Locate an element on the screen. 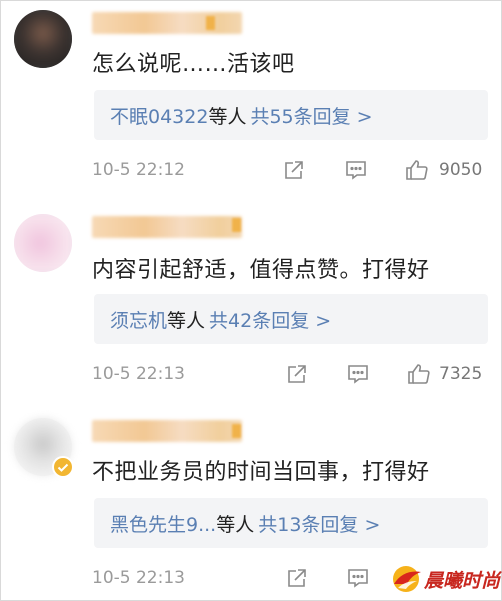 The image size is (502, 601). reply-summary: 须忘机等人 共42条回复 > is located at coordinates (291, 319).